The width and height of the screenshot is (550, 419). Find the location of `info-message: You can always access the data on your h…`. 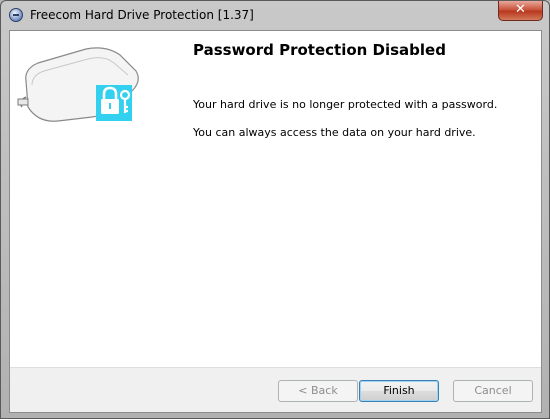

info-message: You can always access the data on your h… is located at coordinates (334, 132).